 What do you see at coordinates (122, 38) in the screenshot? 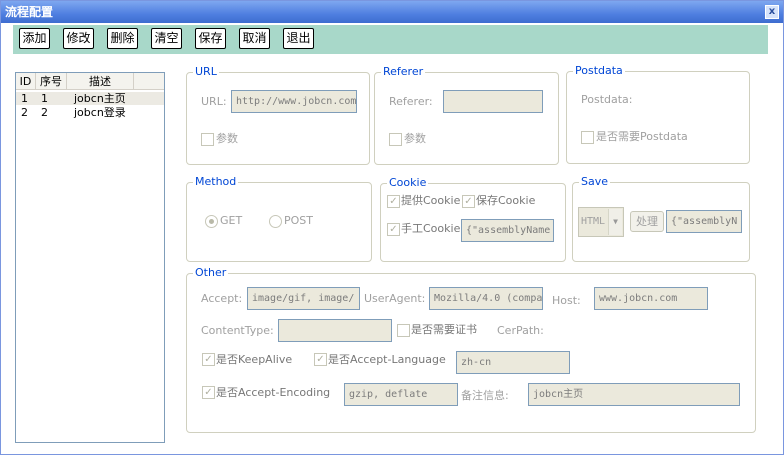
I see `delete-button: 删除` at bounding box center [122, 38].